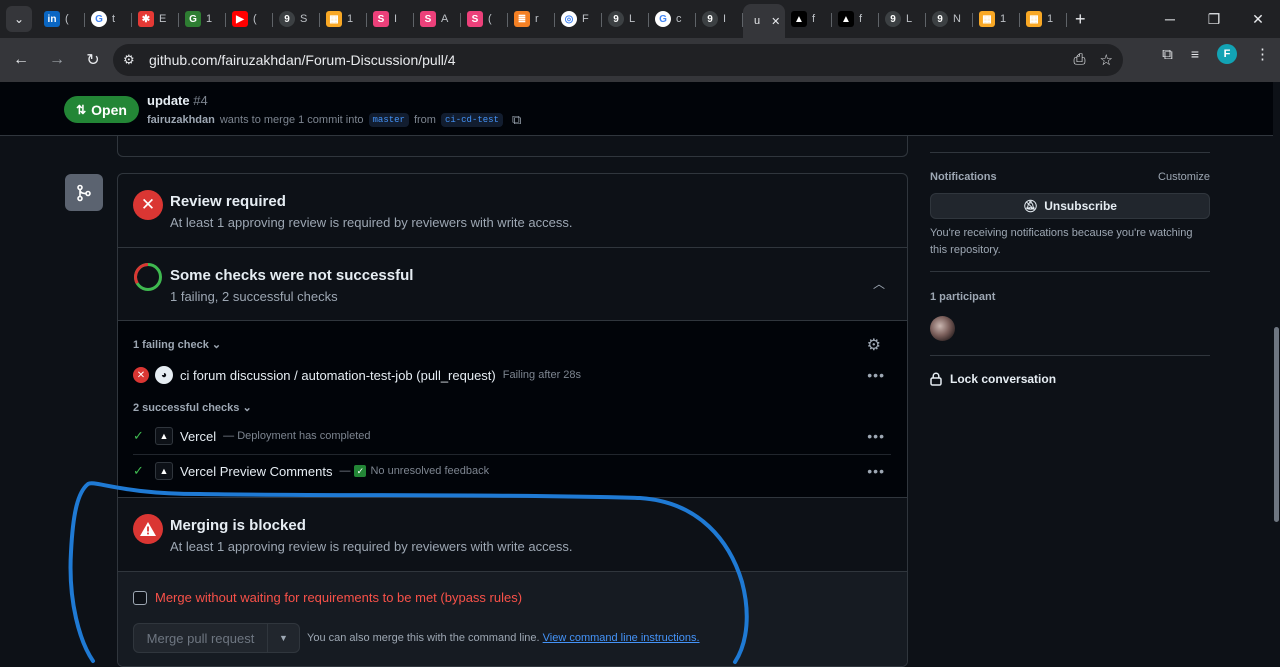 This screenshot has width=1280, height=667. What do you see at coordinates (181, 120) in the screenshot?
I see `pr-author: fairuzakhdan` at bounding box center [181, 120].